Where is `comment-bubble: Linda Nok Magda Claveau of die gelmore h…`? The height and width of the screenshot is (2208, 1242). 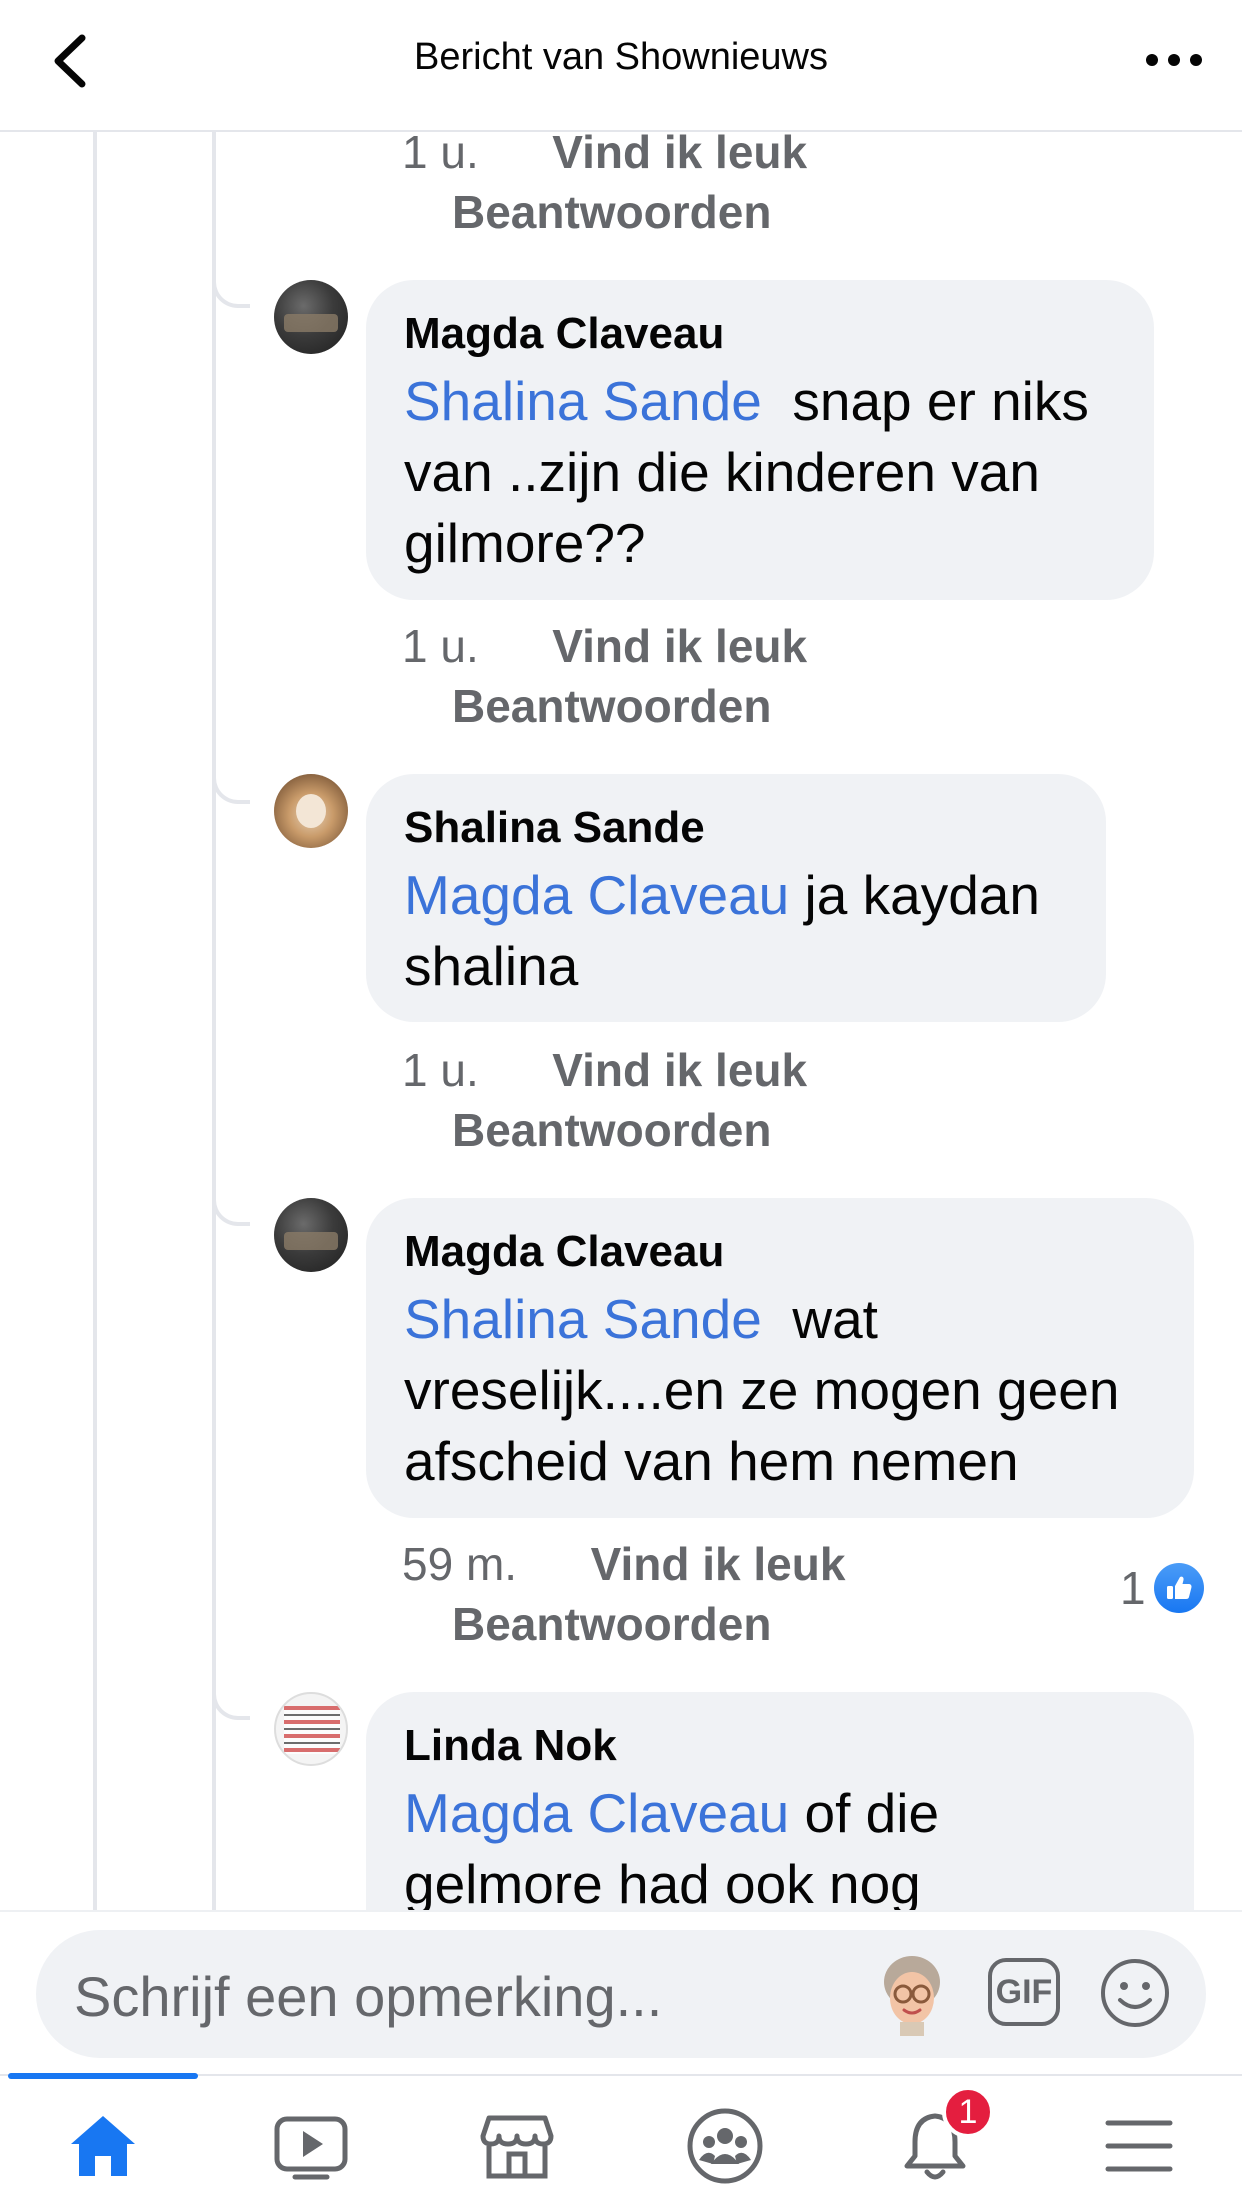 comment-bubble: Linda Nok Magda Claveau of die gelmore h… is located at coordinates (780, 1801).